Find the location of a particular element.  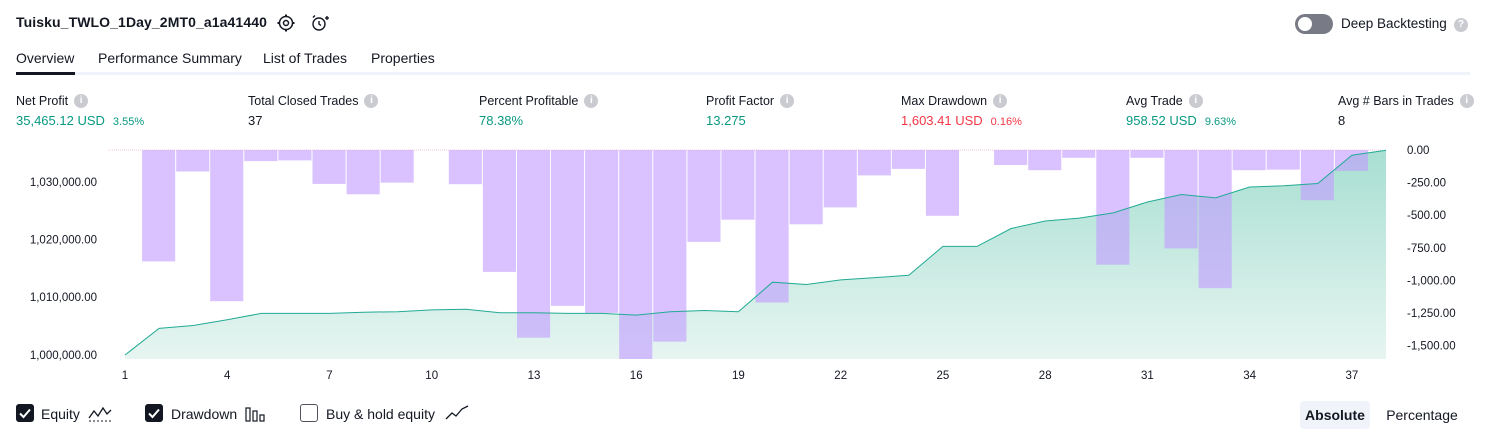

total-closed-trades-label: Total Closed Trades i is located at coordinates (313, 101).